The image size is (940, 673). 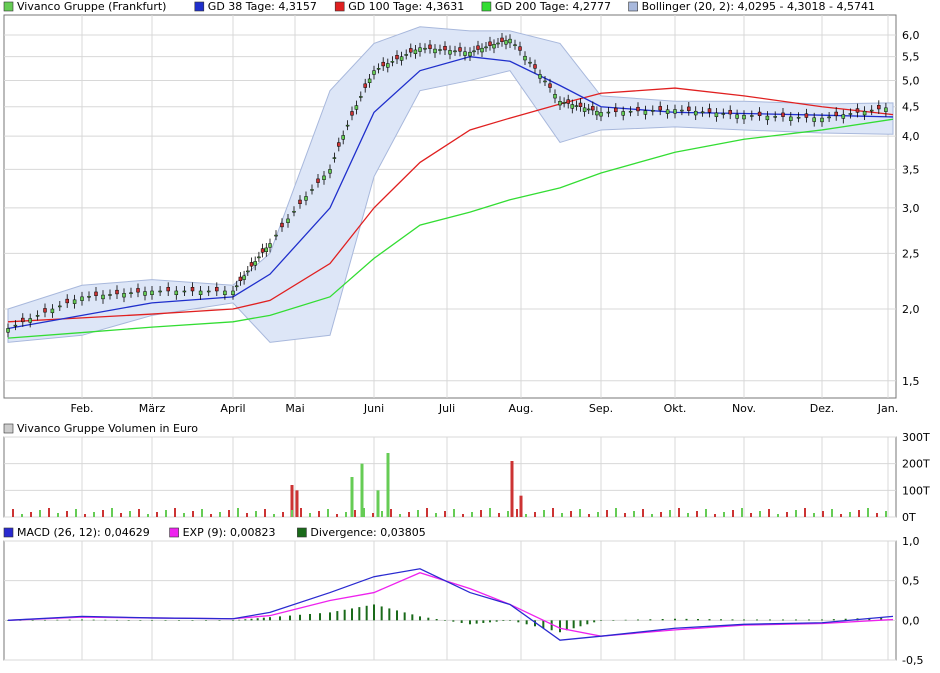 I want to click on x-tick-label: März, so click(x=152, y=408).